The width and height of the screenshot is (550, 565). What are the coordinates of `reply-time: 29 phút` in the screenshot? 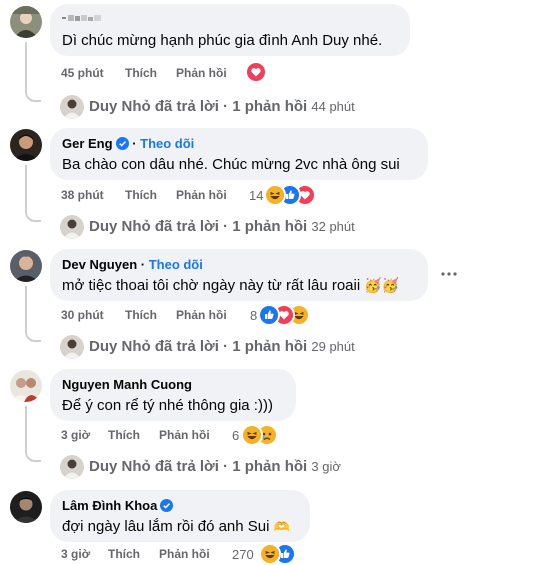 It's located at (333, 346).